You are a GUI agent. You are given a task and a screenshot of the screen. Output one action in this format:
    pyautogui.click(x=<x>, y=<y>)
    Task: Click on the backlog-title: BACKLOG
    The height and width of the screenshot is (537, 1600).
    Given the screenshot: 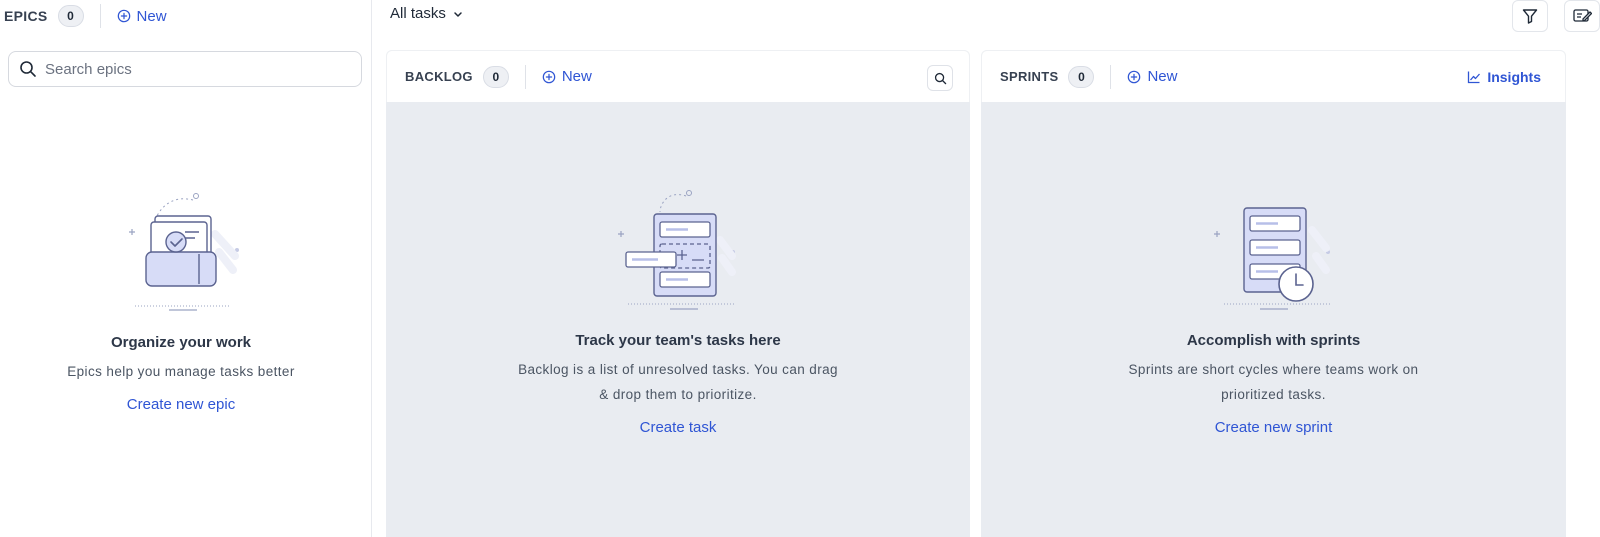 What is the action you would take?
    pyautogui.click(x=439, y=76)
    